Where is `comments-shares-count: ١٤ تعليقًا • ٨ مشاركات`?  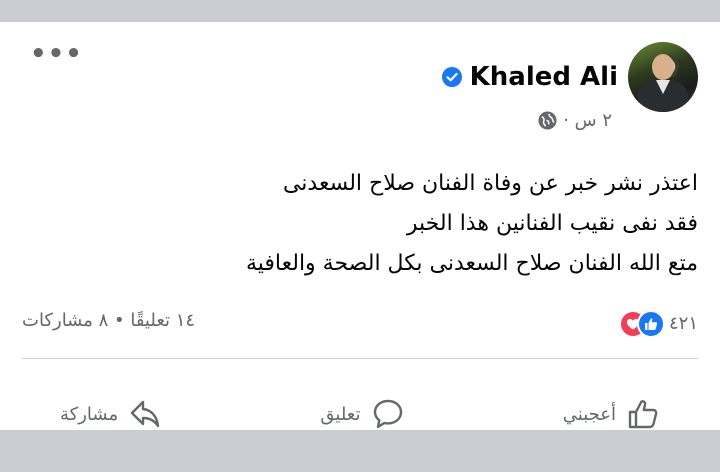
comments-shares-count: ١٤ تعليقًا • ٨ مشاركات is located at coordinates (108, 320).